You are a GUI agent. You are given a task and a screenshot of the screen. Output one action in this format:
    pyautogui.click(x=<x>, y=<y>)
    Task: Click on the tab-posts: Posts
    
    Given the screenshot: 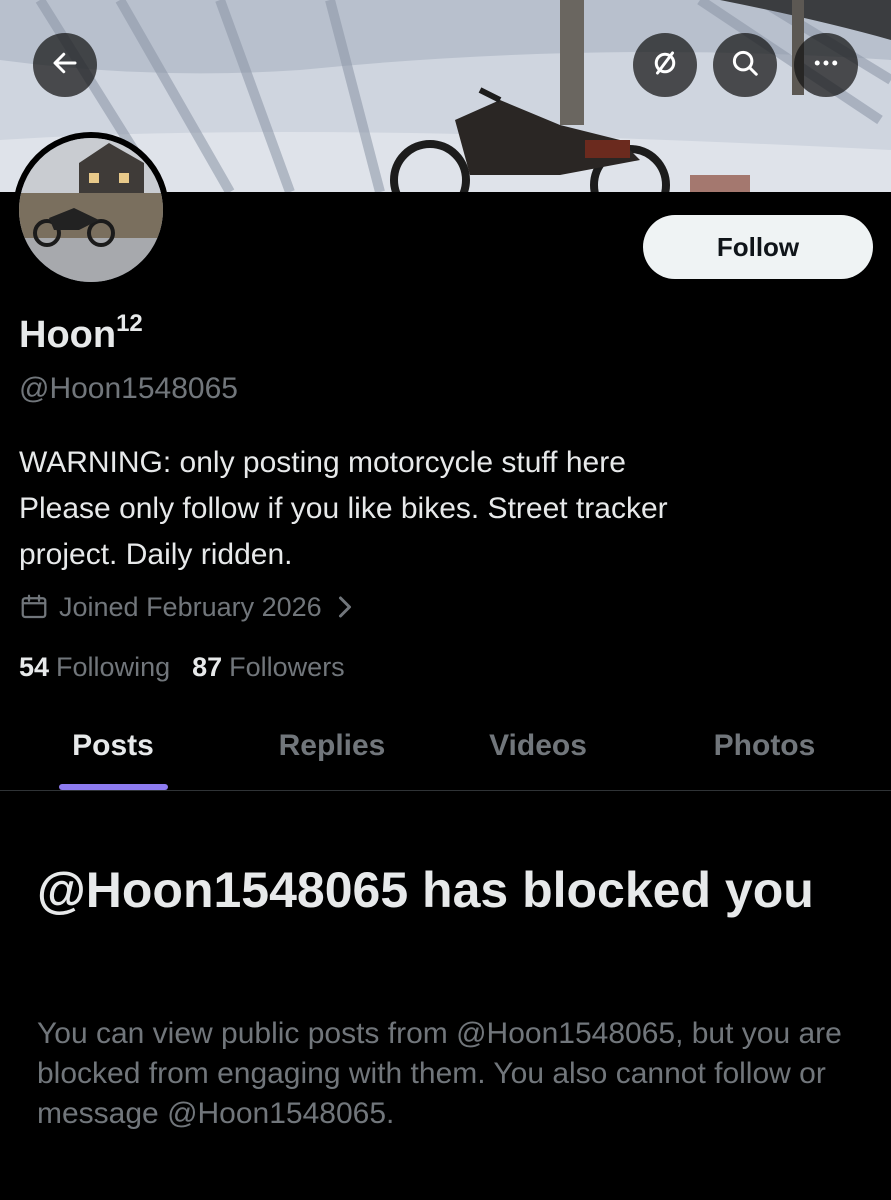 What is the action you would take?
    pyautogui.click(x=113, y=745)
    